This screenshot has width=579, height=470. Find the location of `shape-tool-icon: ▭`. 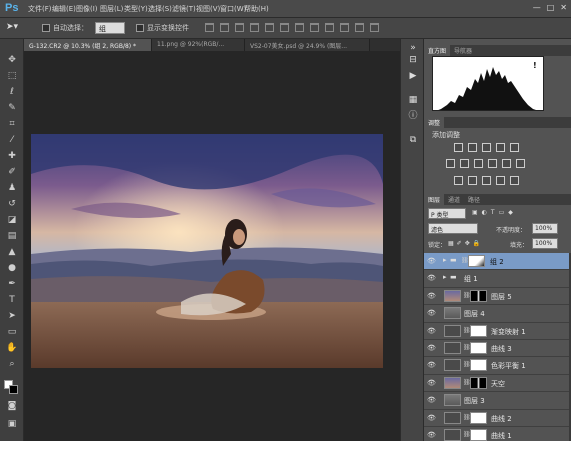

shape-tool-icon: ▭ is located at coordinates (12, 332).